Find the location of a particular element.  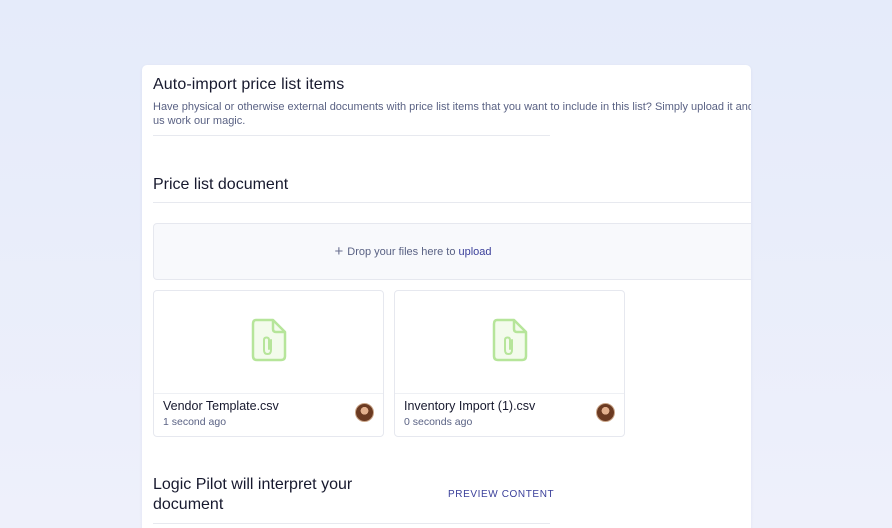

file-card: Inventory Import (1).csv 0 seconds ago is located at coordinates (509, 363).